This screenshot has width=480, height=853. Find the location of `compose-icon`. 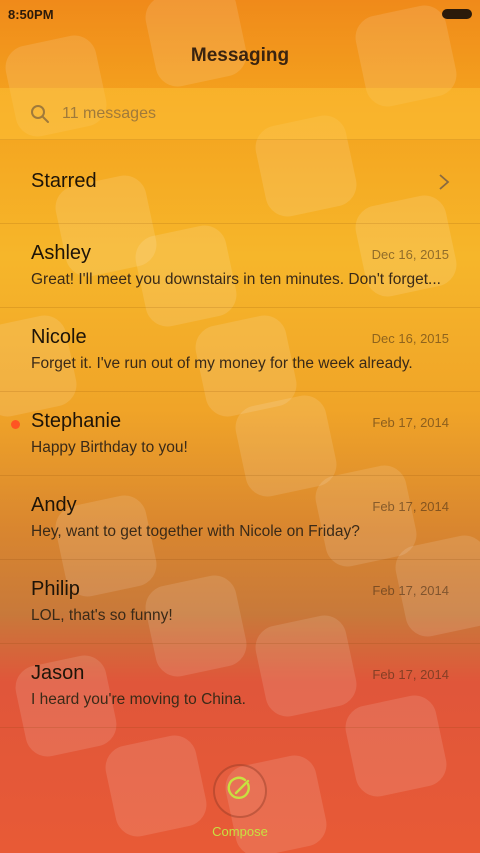

compose-icon is located at coordinates (240, 791).